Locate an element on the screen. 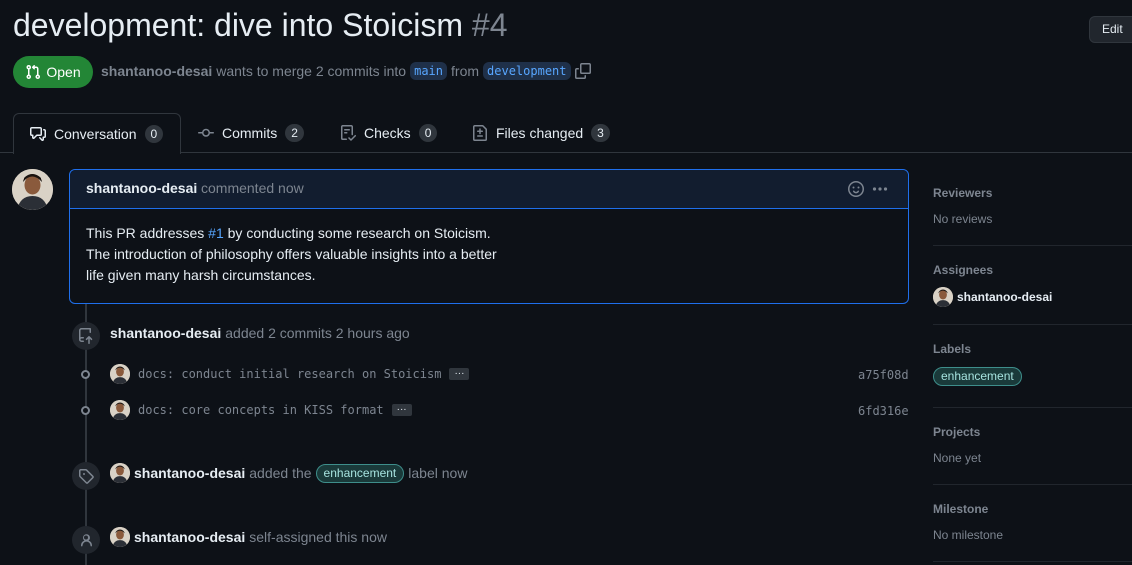 This screenshot has width=1132, height=565. tab-commits: Commits 2 is located at coordinates (251, 133).